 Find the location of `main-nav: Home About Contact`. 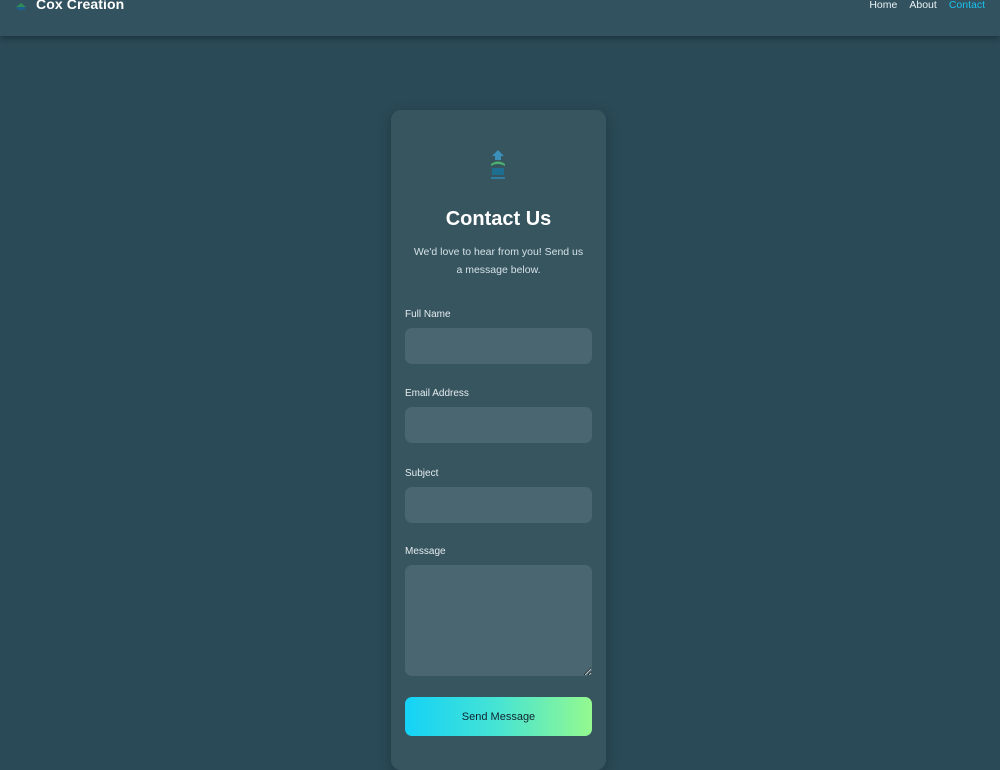

main-nav: Home About Contact is located at coordinates (927, 5).